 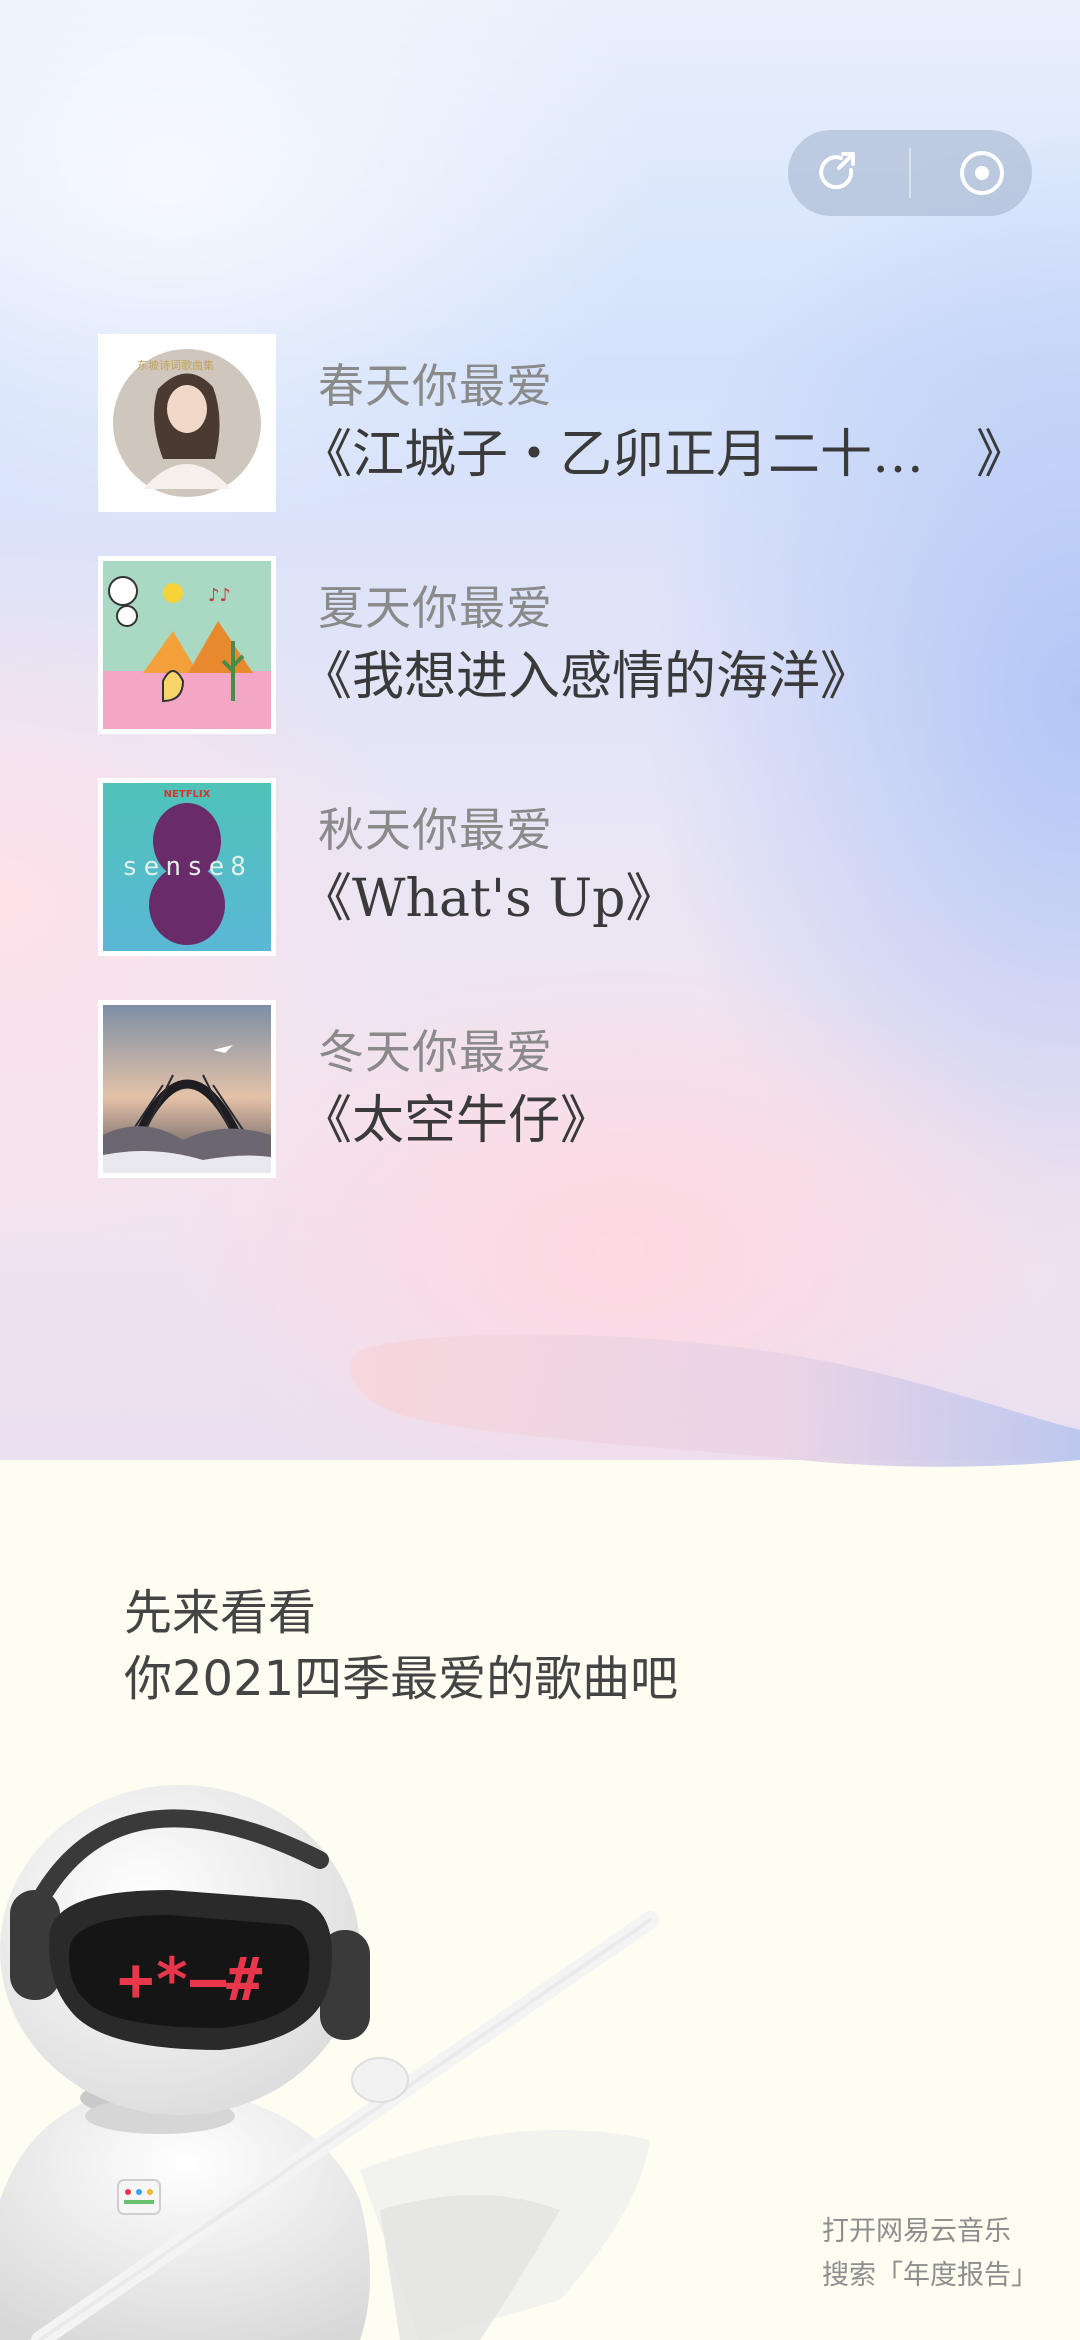 I want to click on song-title: 《江城子・乙卯正月二十… 》, so click(x=664, y=455).